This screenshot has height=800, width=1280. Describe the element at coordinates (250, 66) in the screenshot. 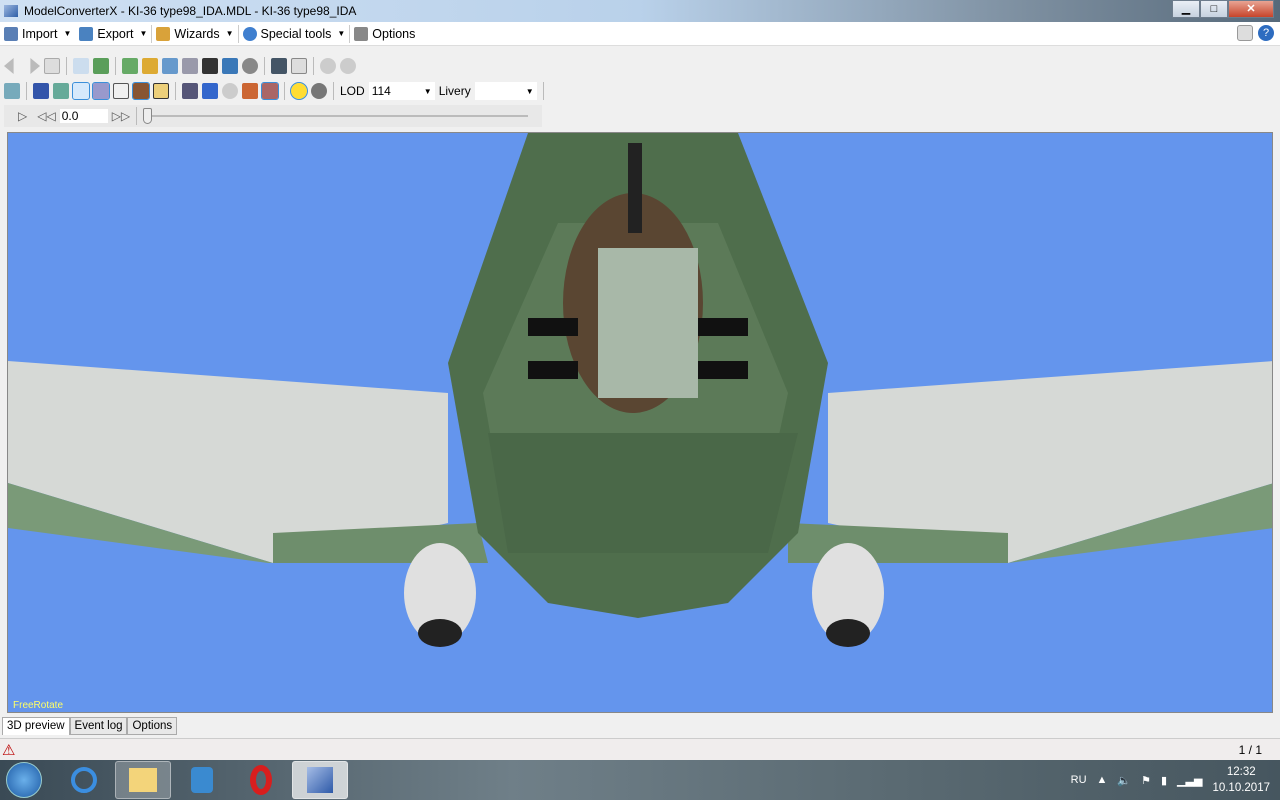

I see `nodes-icon` at that location.